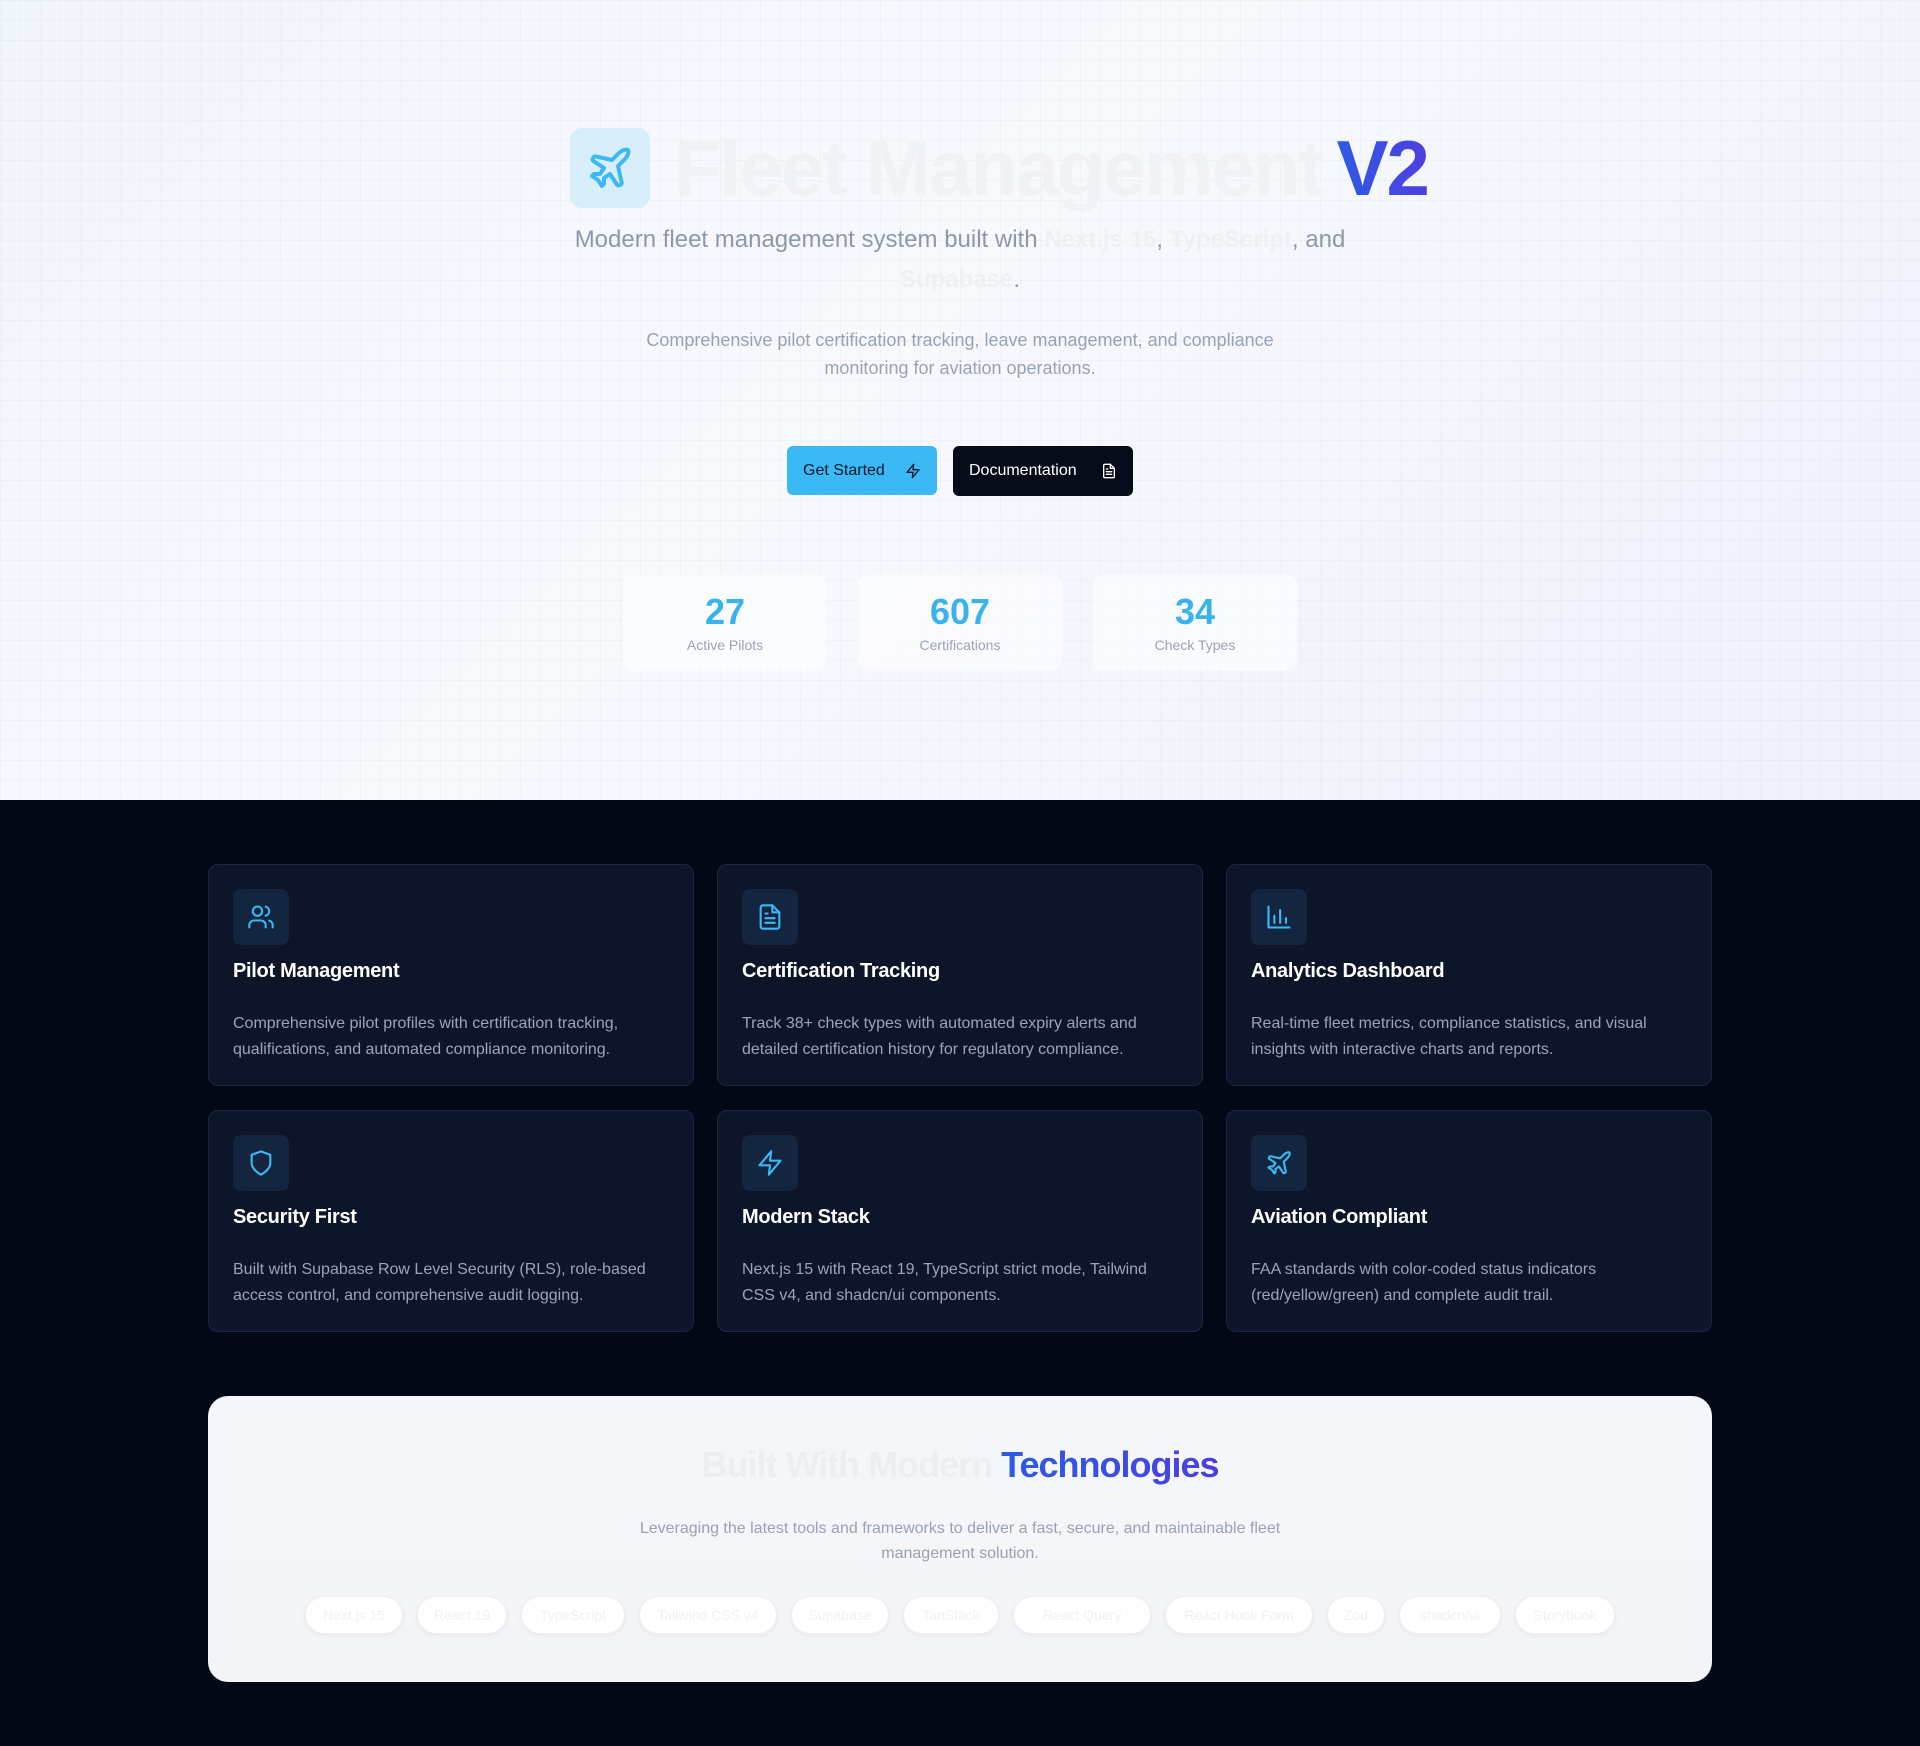 This screenshot has height=1746, width=1920. What do you see at coordinates (1565, 1615) in the screenshot?
I see `tech-pill: Storybook` at bounding box center [1565, 1615].